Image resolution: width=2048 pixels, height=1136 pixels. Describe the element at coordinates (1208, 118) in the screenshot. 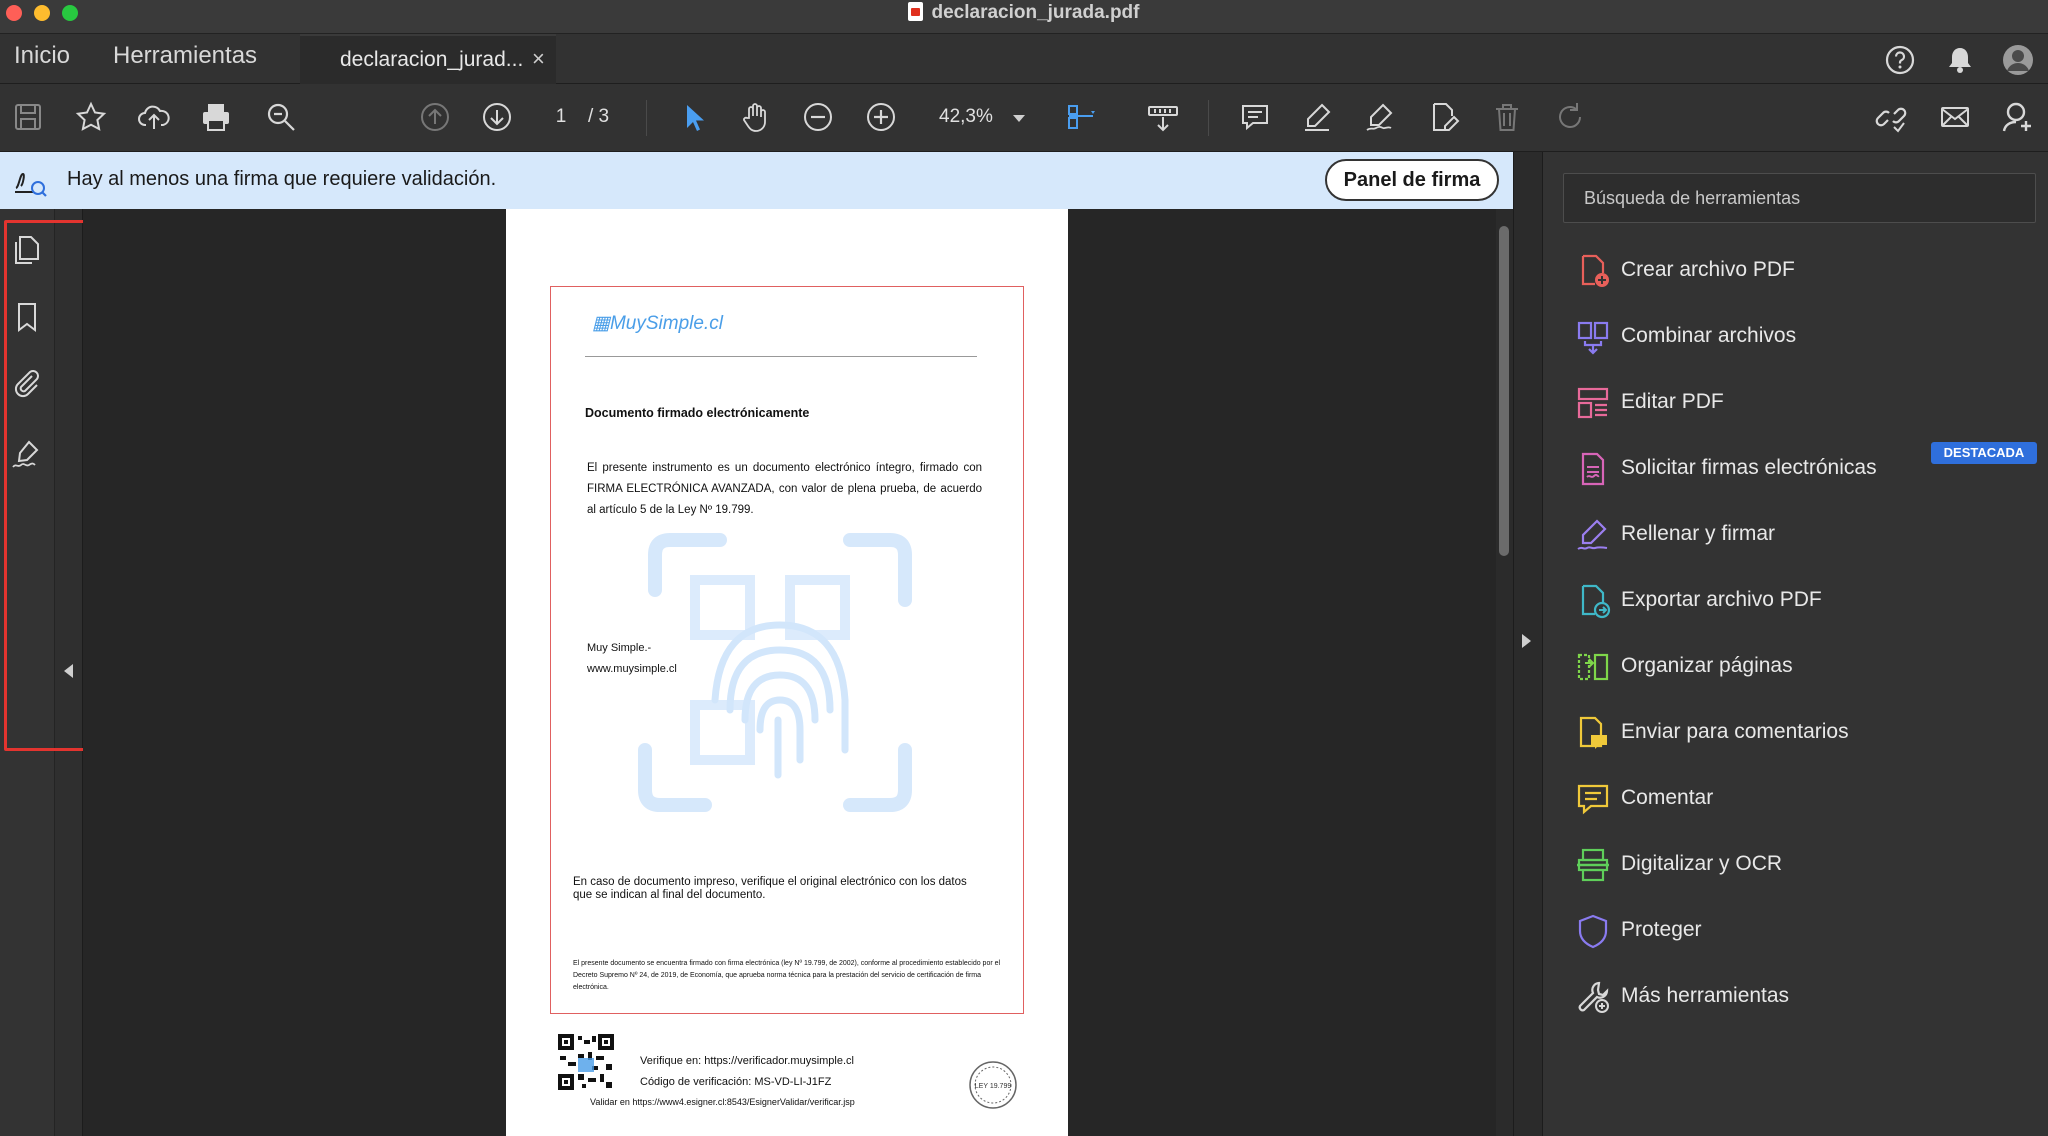

I see `toolbar-divider` at that location.